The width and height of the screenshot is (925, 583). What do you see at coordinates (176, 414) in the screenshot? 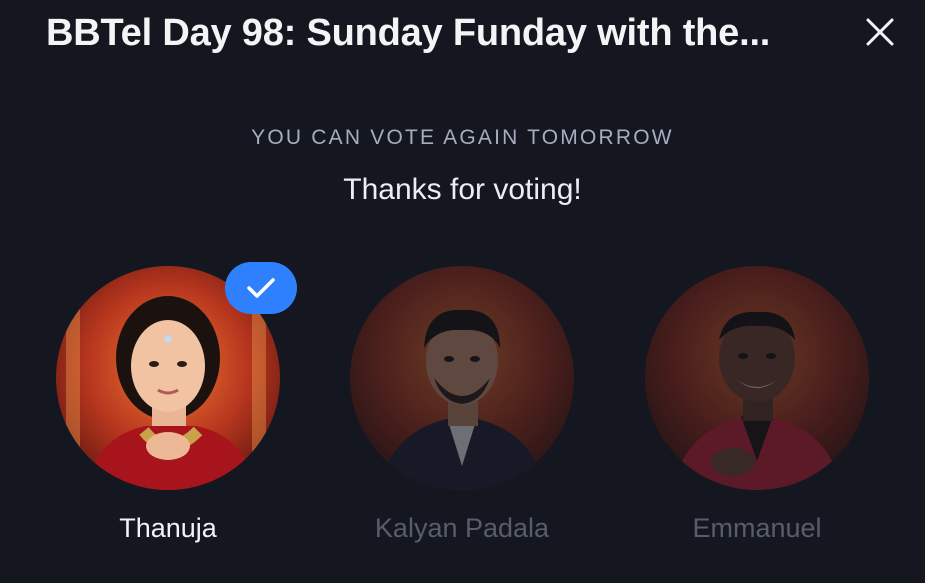
I see `candidate-thanuja: Thanuja` at bounding box center [176, 414].